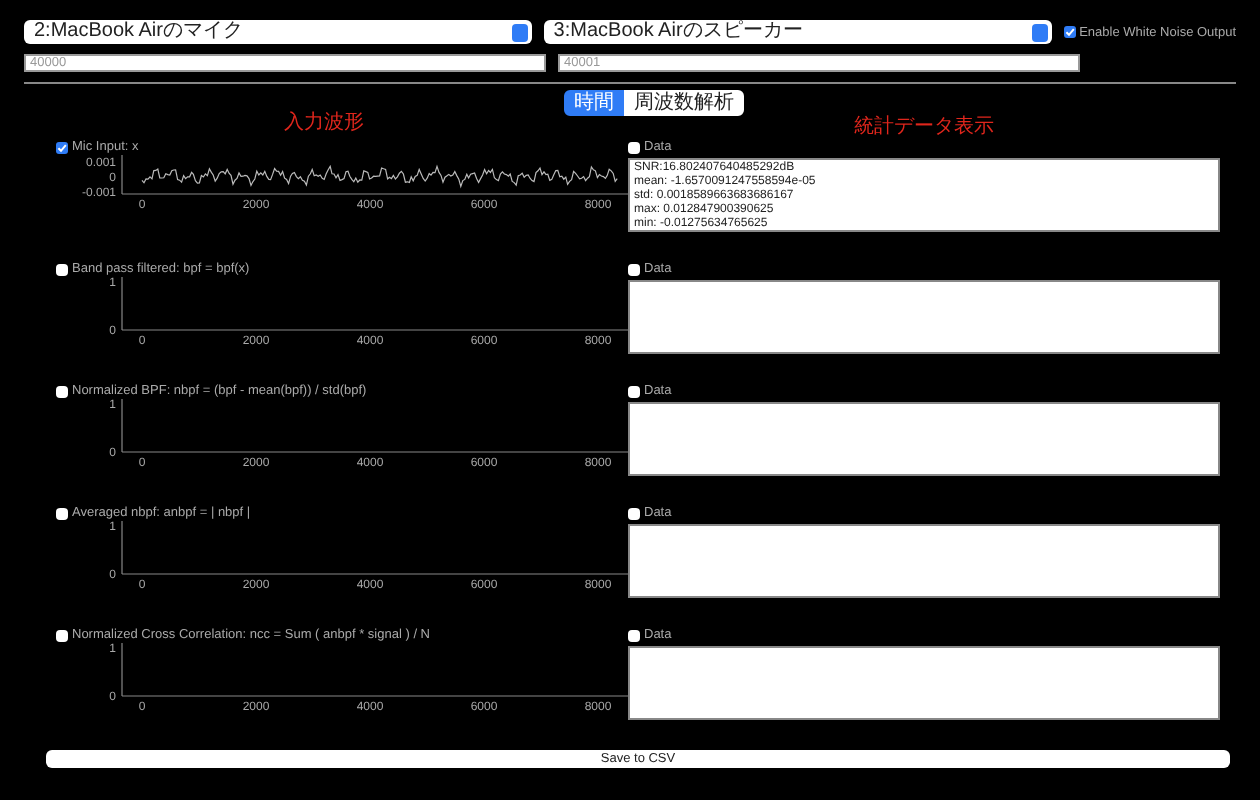 The height and width of the screenshot is (800, 1260). Describe the element at coordinates (278, 32) in the screenshot. I see `device-select: 2:MacBook Airのマイク` at that location.